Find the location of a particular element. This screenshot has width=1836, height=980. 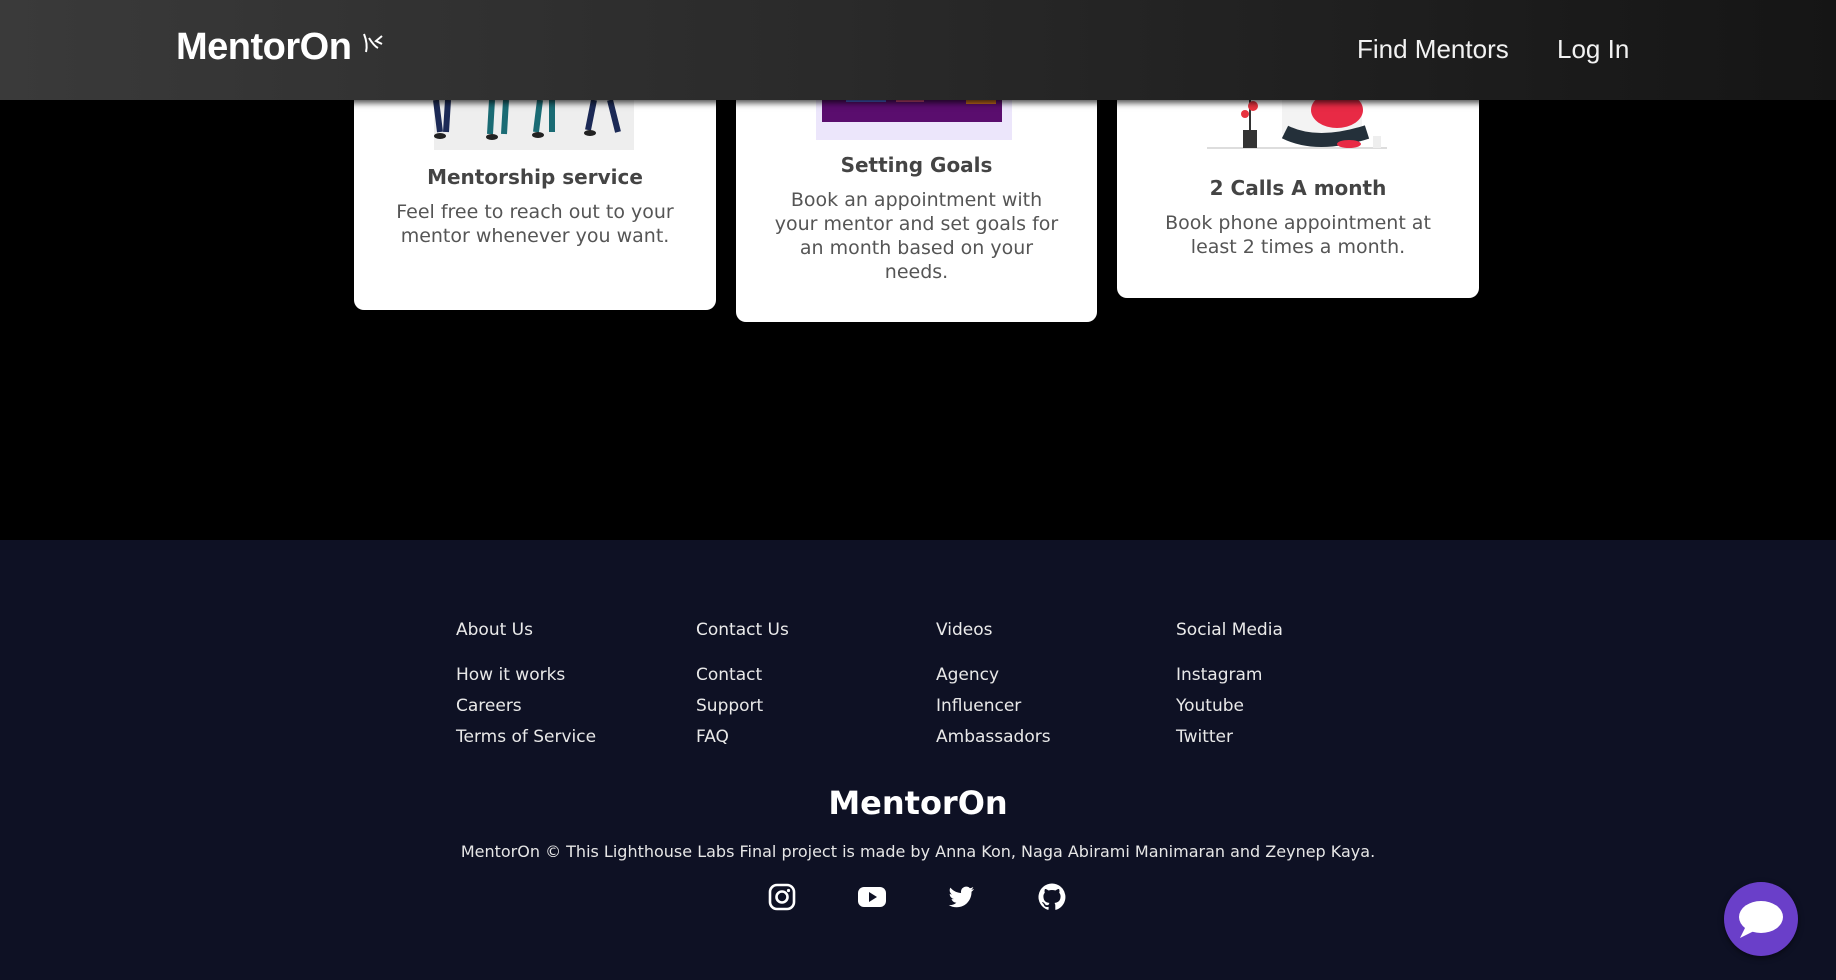

footer-link: Ambassadors is located at coordinates (1046, 737).